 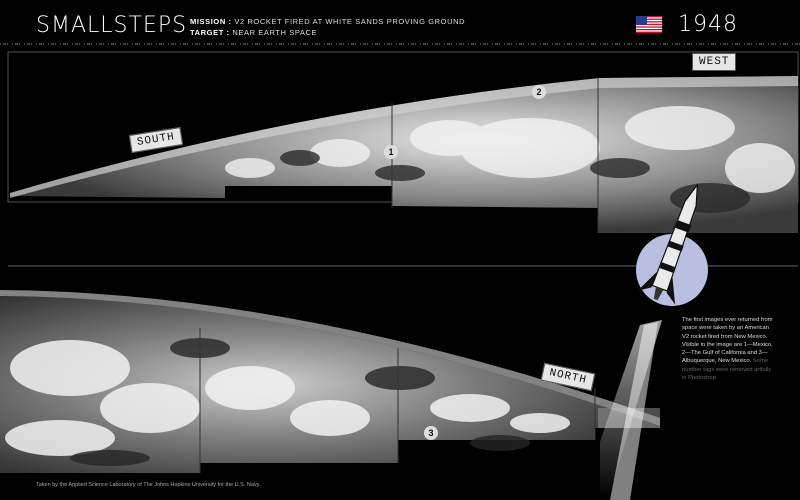 I want to click on marker-1: 1, so click(x=391, y=152).